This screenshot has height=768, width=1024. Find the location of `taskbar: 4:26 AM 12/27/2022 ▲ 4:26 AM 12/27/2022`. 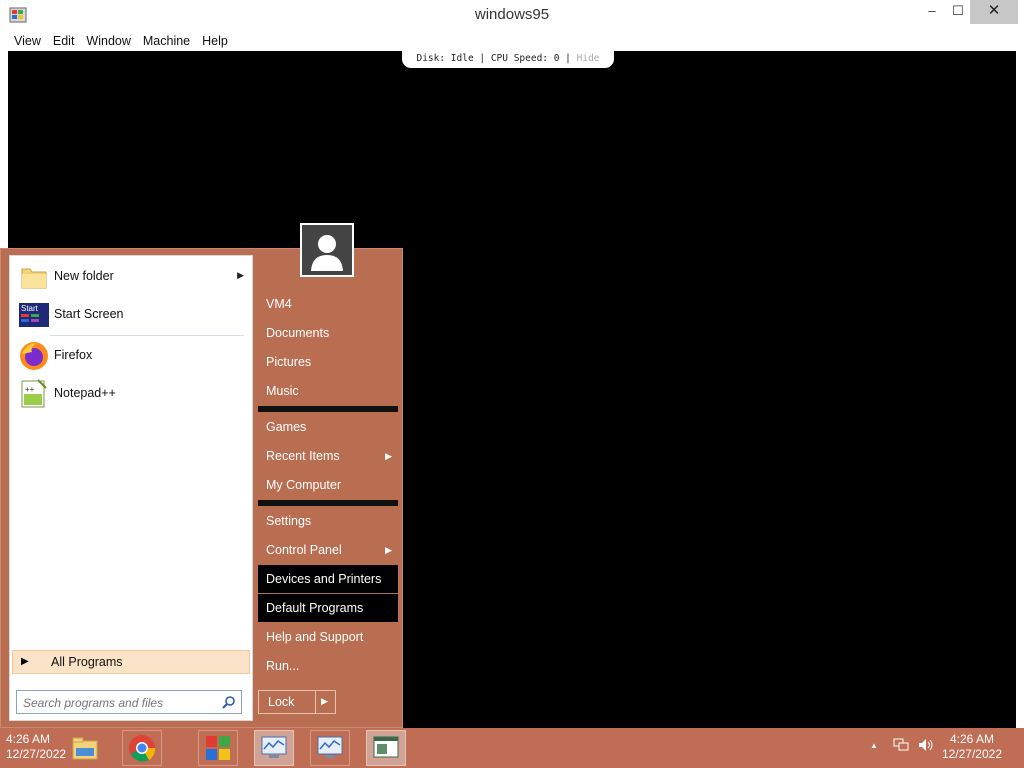

taskbar: 4:26 AM 12/27/2022 ▲ 4:26 AM 12/27/2022 is located at coordinates (512, 748).